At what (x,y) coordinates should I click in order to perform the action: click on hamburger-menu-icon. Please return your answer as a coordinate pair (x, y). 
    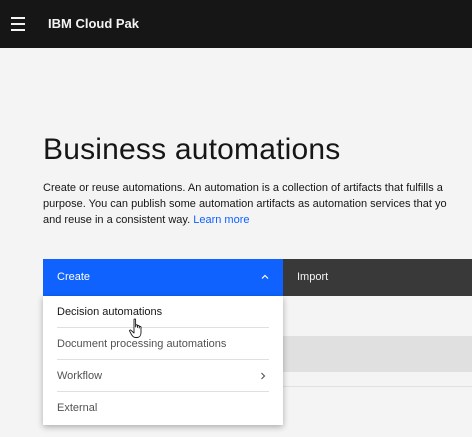
    Looking at the image, I should click on (18, 24).